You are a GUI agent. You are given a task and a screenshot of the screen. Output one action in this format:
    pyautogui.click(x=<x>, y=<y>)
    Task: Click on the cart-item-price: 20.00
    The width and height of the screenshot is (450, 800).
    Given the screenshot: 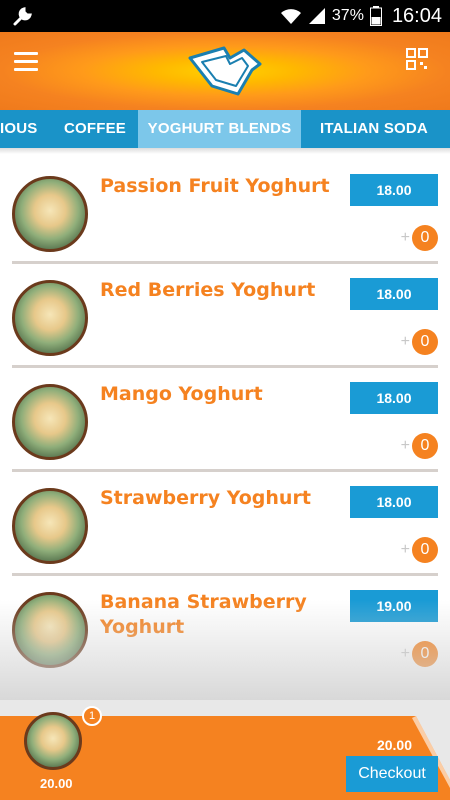 What is the action you would take?
    pyautogui.click(x=56, y=783)
    